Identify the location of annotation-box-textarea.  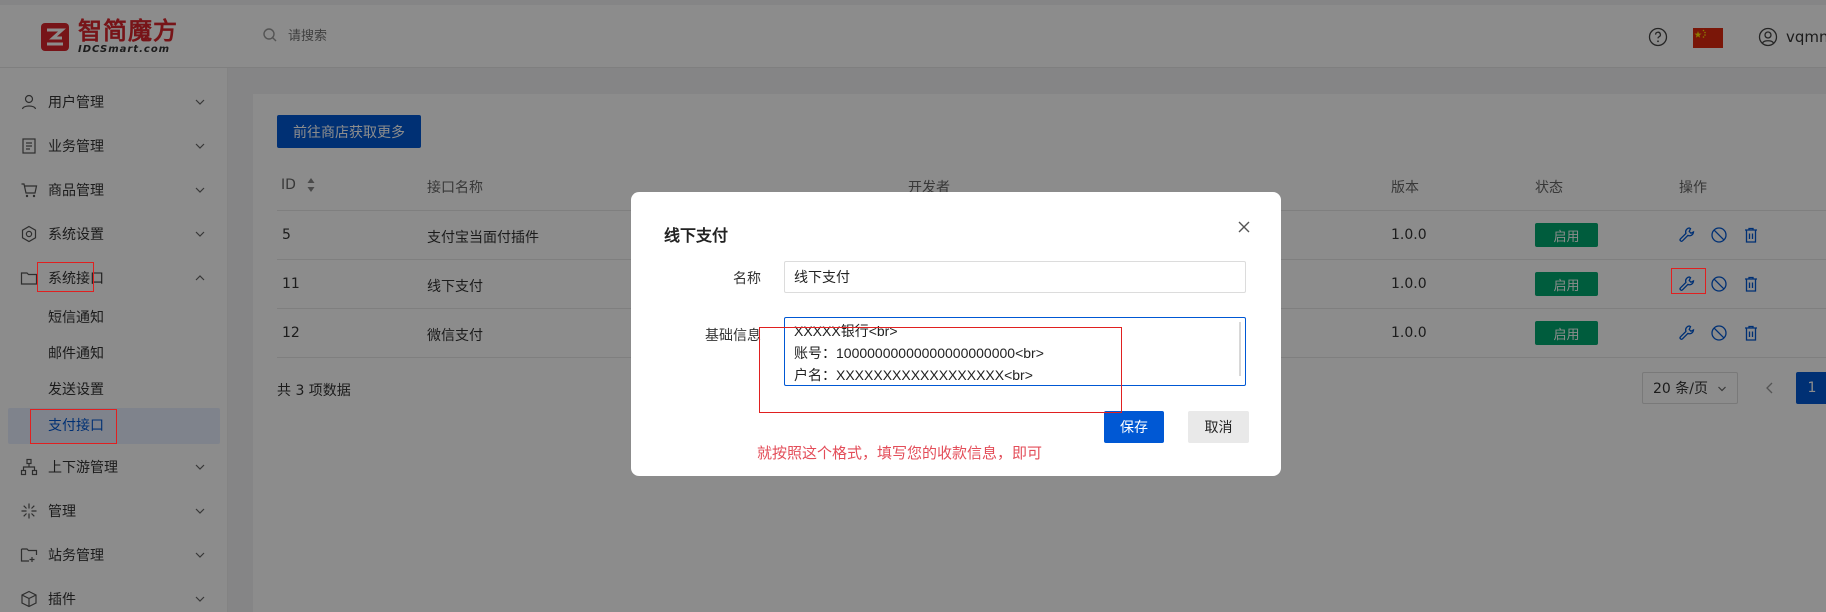
(940, 370).